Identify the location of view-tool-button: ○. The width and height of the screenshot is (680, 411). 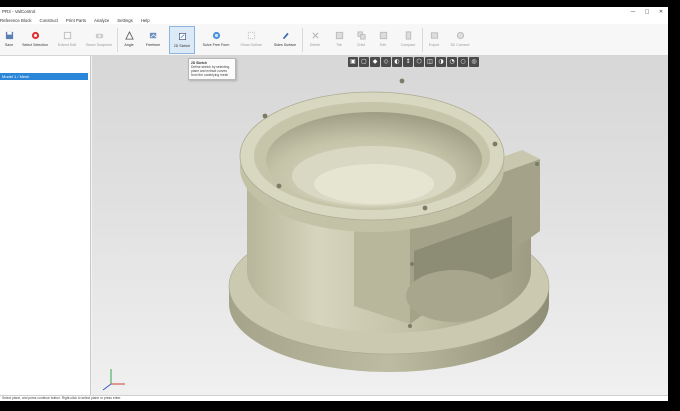
(463, 62).